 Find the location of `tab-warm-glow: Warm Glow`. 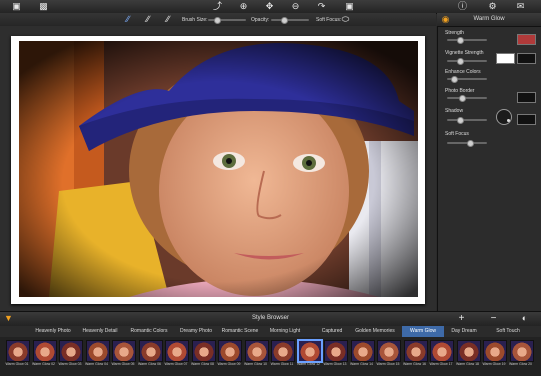

tab-warm-glow: Warm Glow is located at coordinates (423, 331).